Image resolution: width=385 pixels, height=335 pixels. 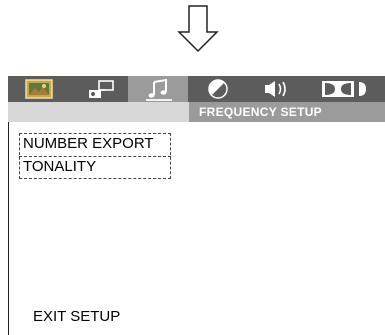 What do you see at coordinates (59, 166) in the screenshot?
I see `menu-item-tonality: TONALITY` at bounding box center [59, 166].